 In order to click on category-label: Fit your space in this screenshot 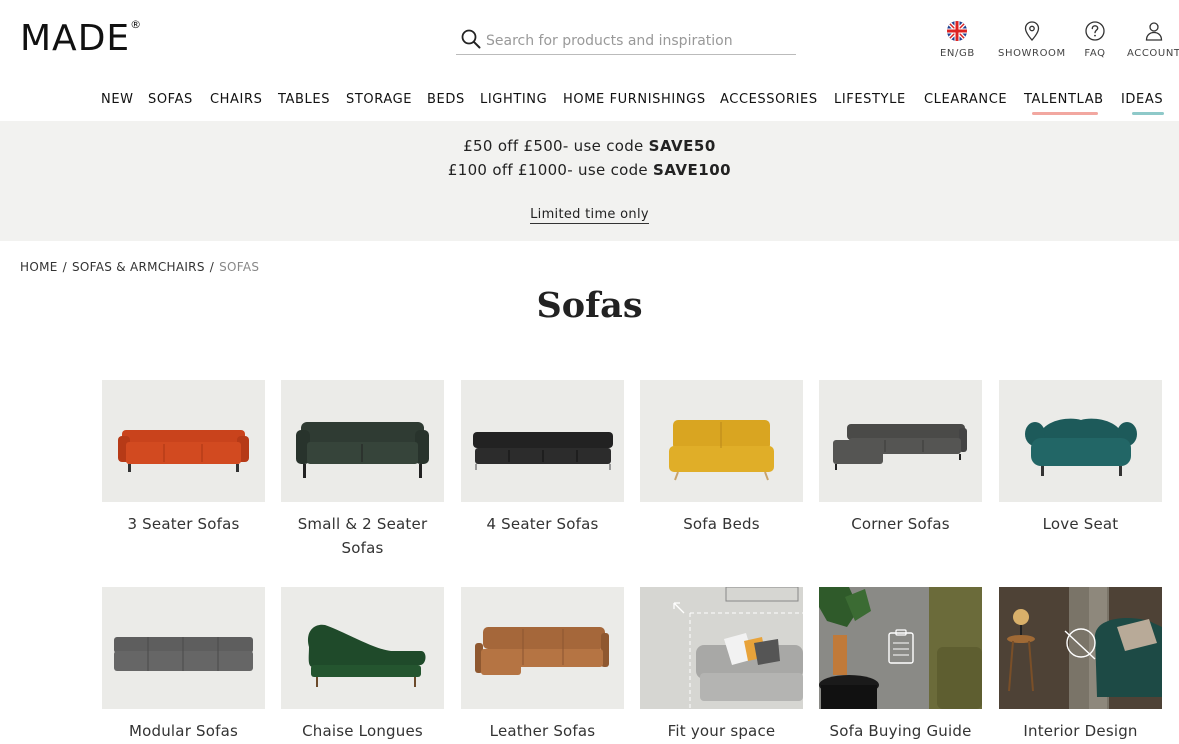, I will do `click(721, 731)`.